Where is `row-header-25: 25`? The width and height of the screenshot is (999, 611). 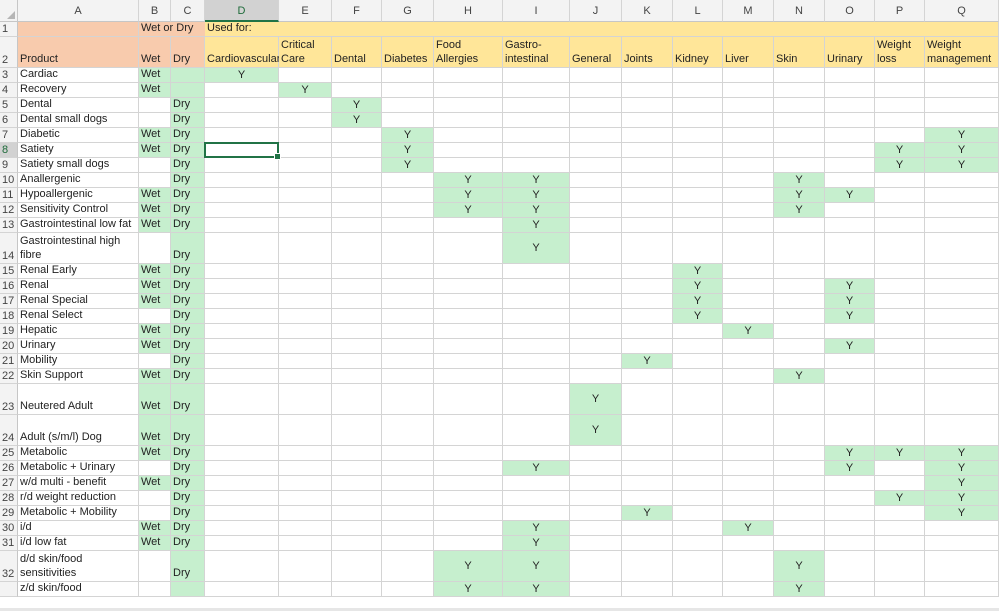
row-header-25: 25 is located at coordinates (9, 453).